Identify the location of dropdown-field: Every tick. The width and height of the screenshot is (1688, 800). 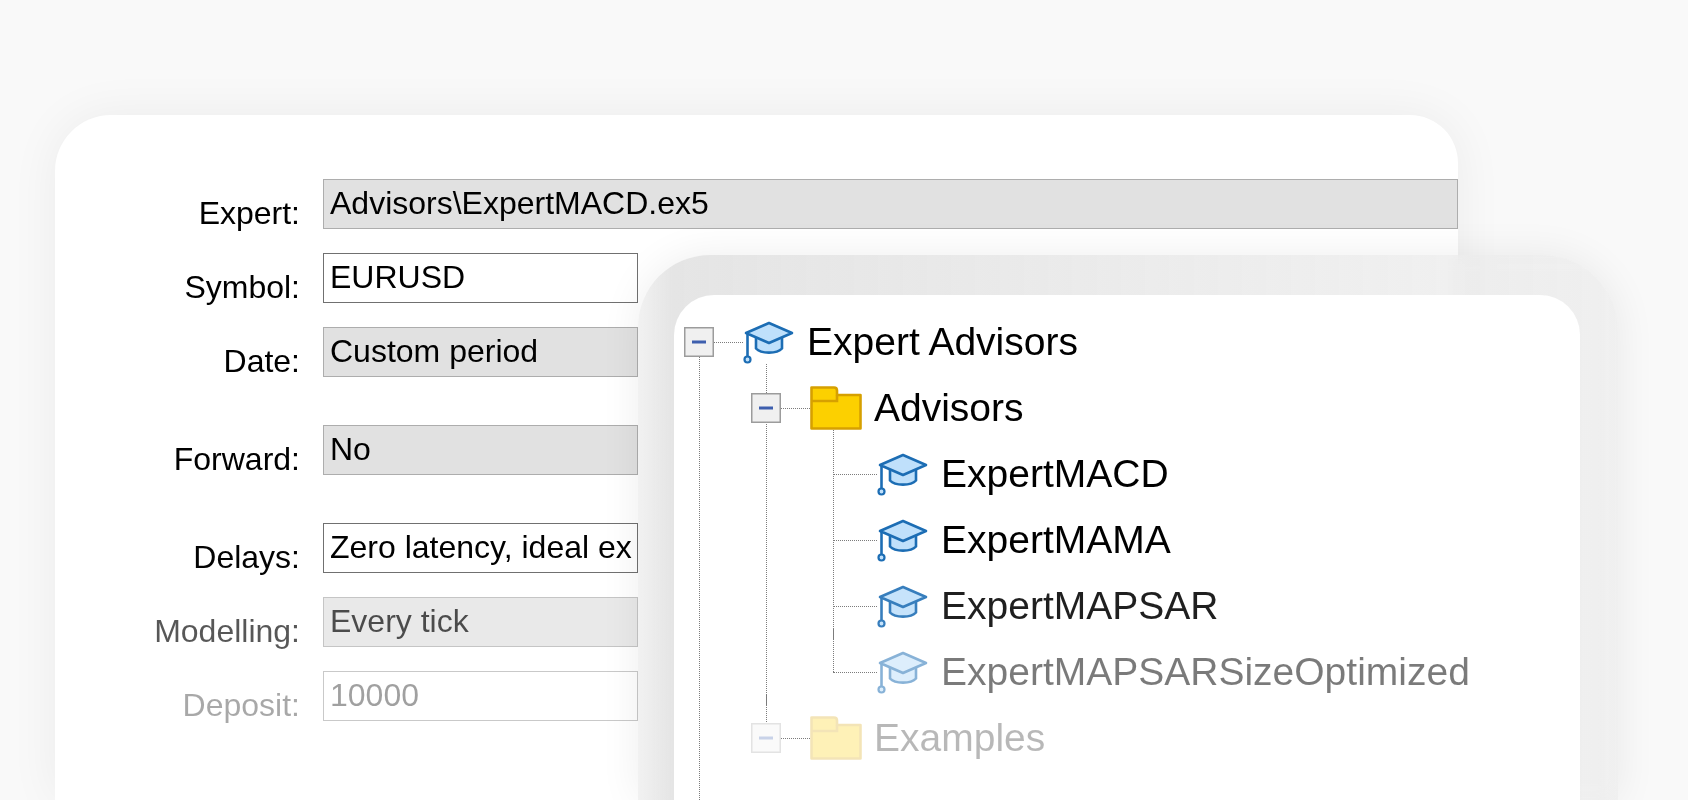
(480, 622).